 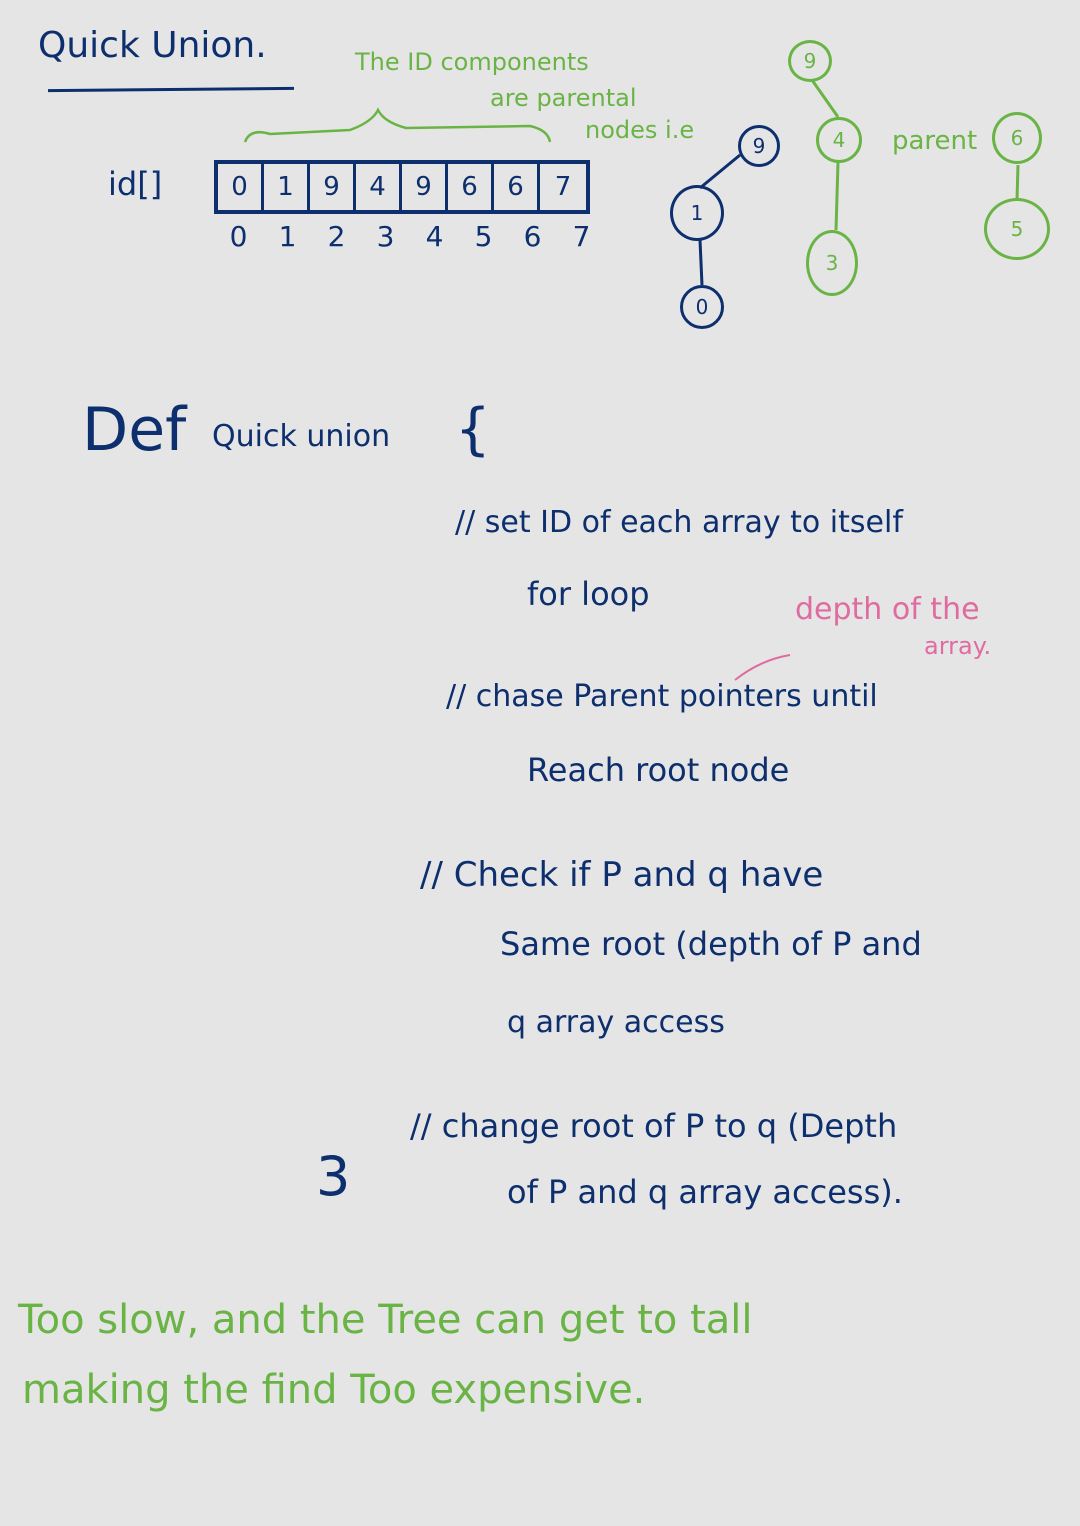 I want to click on tree-node: 3, so click(x=832, y=263).